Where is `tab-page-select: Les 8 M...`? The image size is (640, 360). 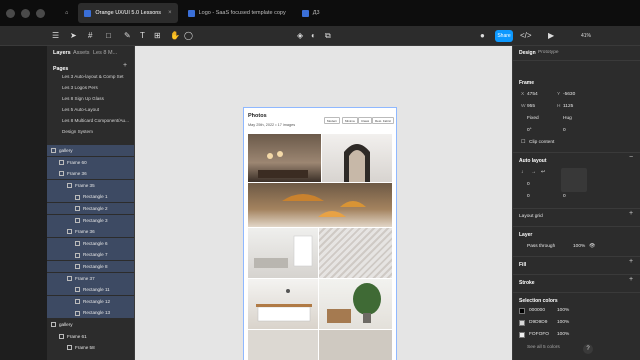 tab-page-select: Les 8 M... is located at coordinates (105, 53).